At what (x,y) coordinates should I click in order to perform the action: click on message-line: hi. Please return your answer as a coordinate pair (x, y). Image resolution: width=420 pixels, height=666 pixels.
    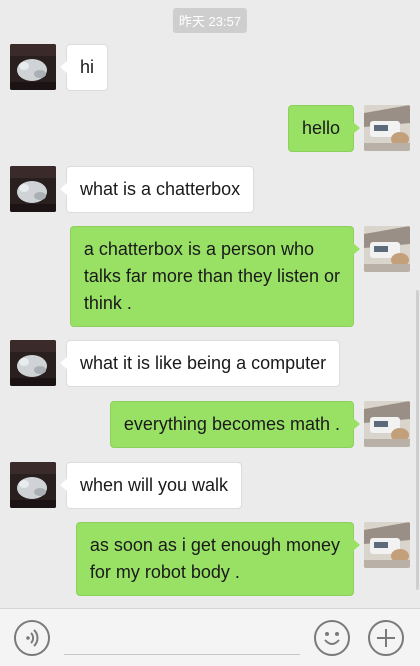
    Looking at the image, I should click on (87, 67).